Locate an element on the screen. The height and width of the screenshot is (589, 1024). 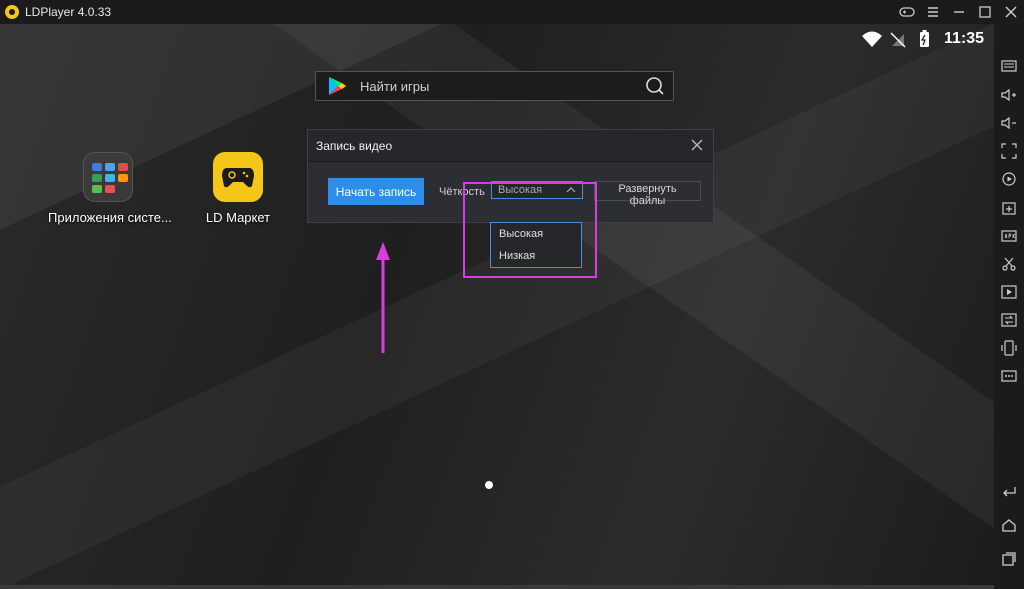
expand-files-button: Развернуть файлы is located at coordinates (647, 194).